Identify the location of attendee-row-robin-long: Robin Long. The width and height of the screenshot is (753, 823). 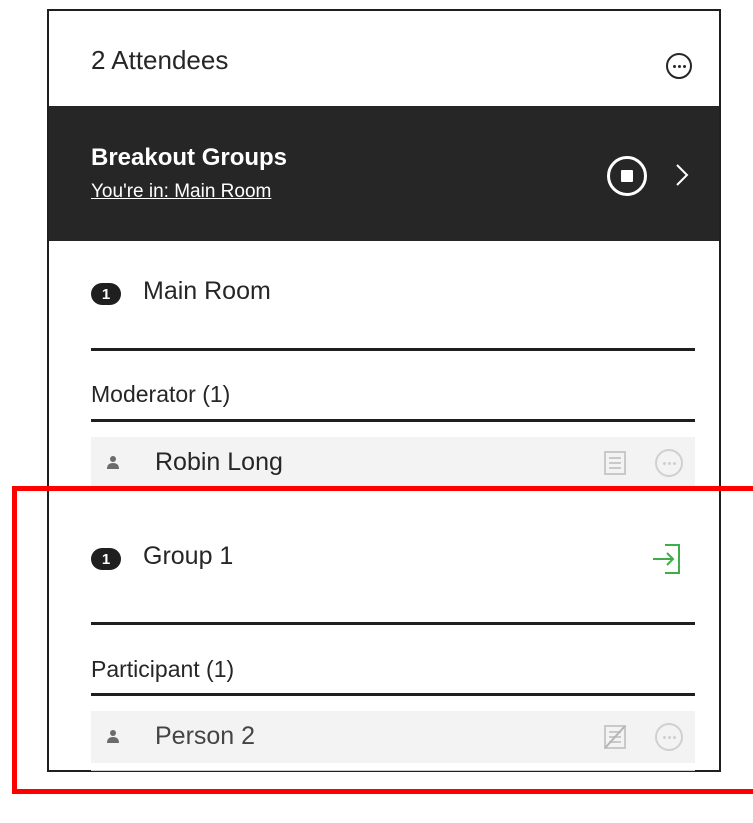
(393, 463).